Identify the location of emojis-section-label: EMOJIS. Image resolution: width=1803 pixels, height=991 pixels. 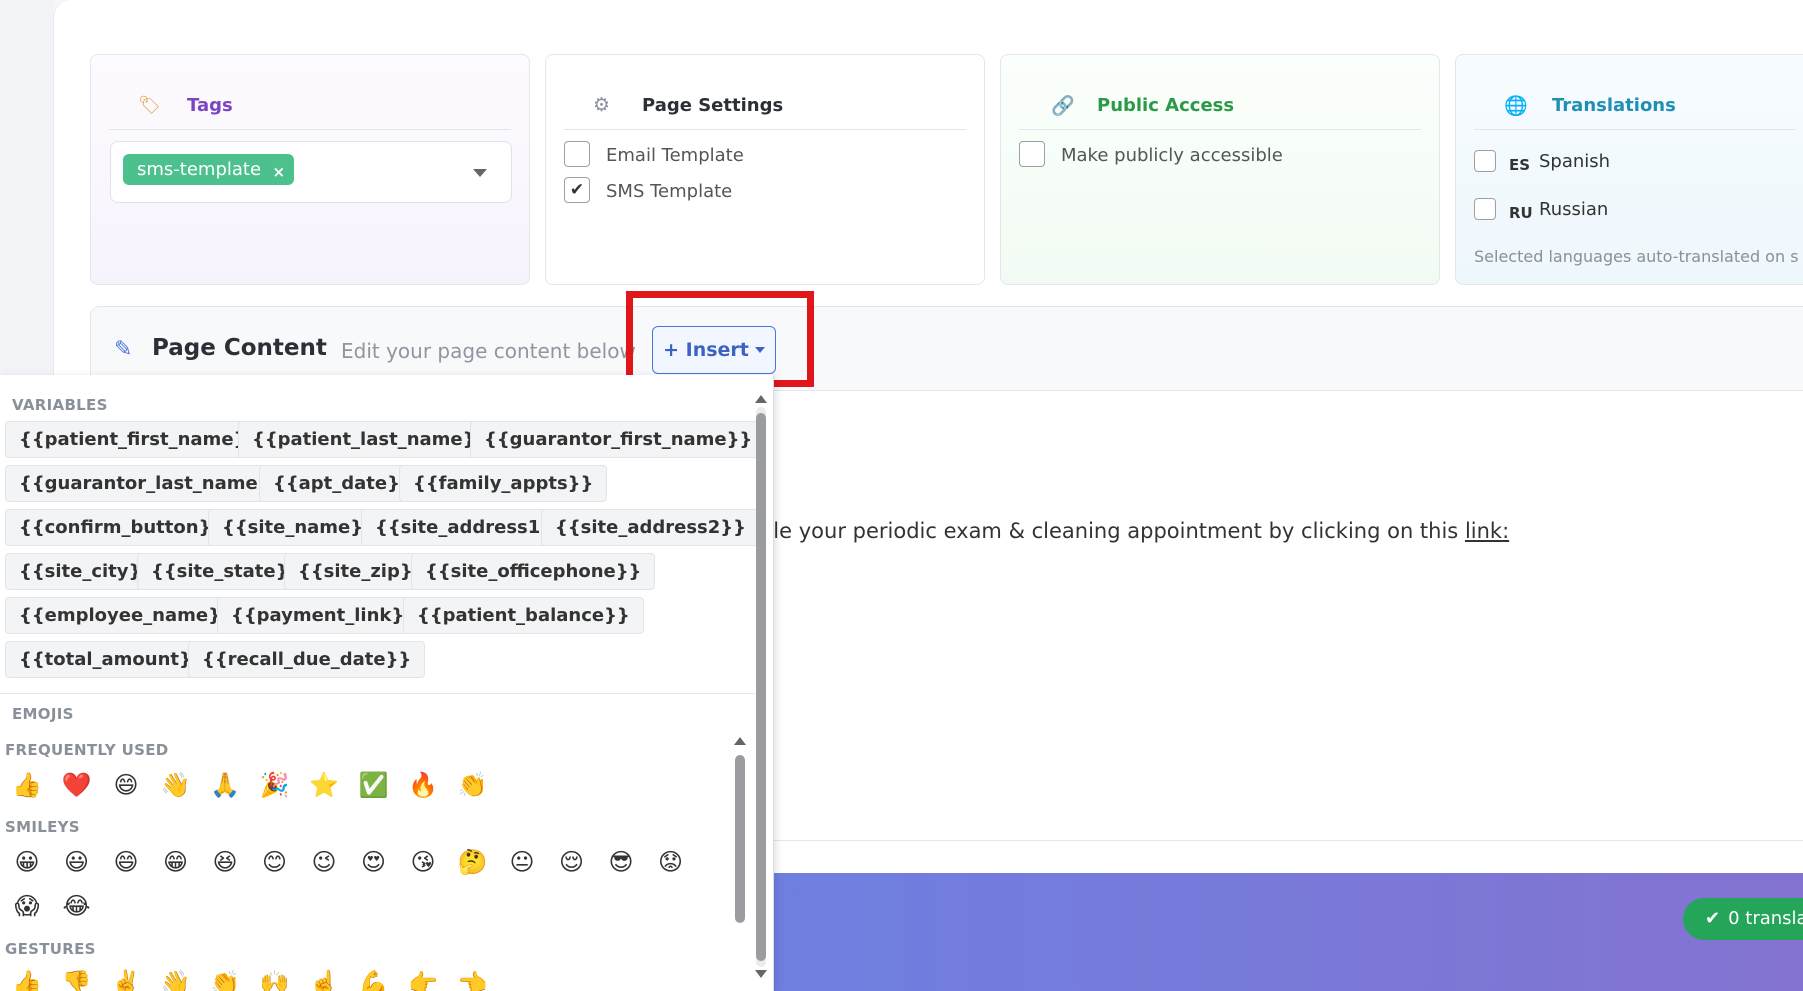
(43, 714).